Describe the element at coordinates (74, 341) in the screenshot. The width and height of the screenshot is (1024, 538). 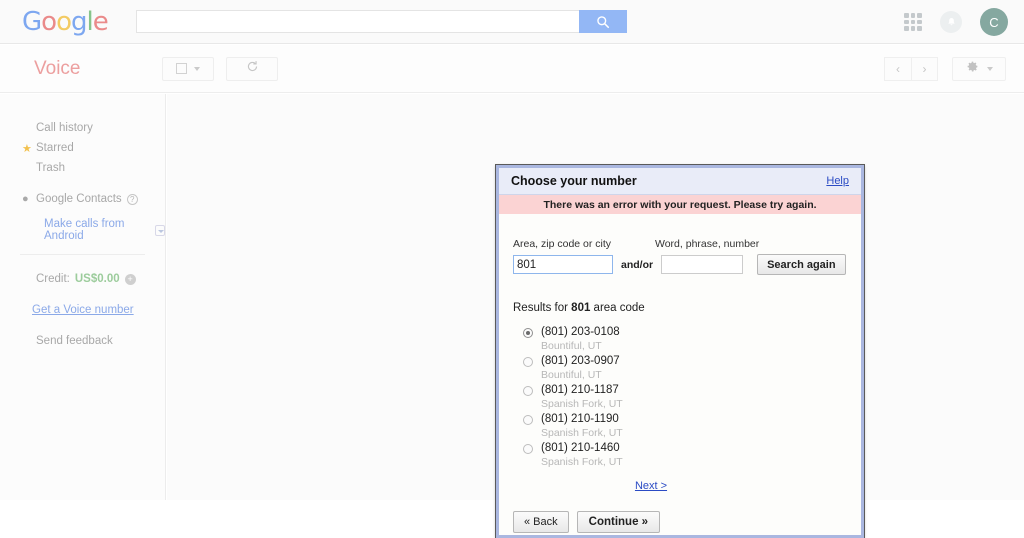
I see `send-feedback-label: Send feedback` at that location.